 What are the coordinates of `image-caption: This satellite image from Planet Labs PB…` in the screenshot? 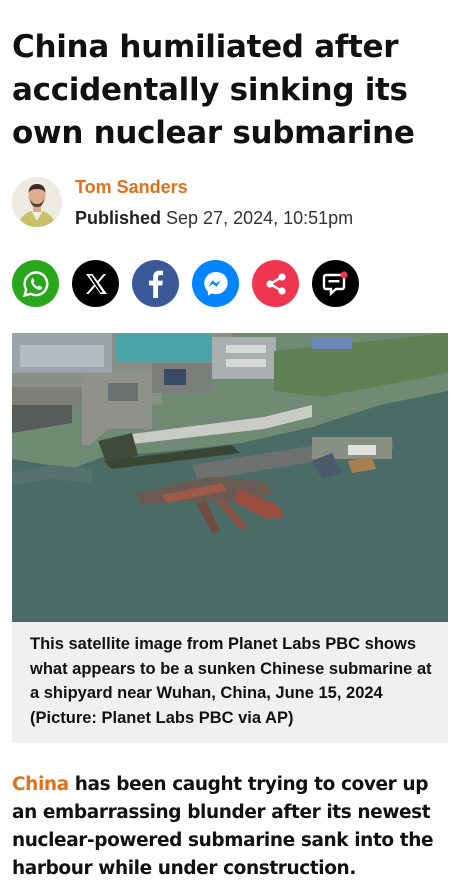 It's located at (230, 682).